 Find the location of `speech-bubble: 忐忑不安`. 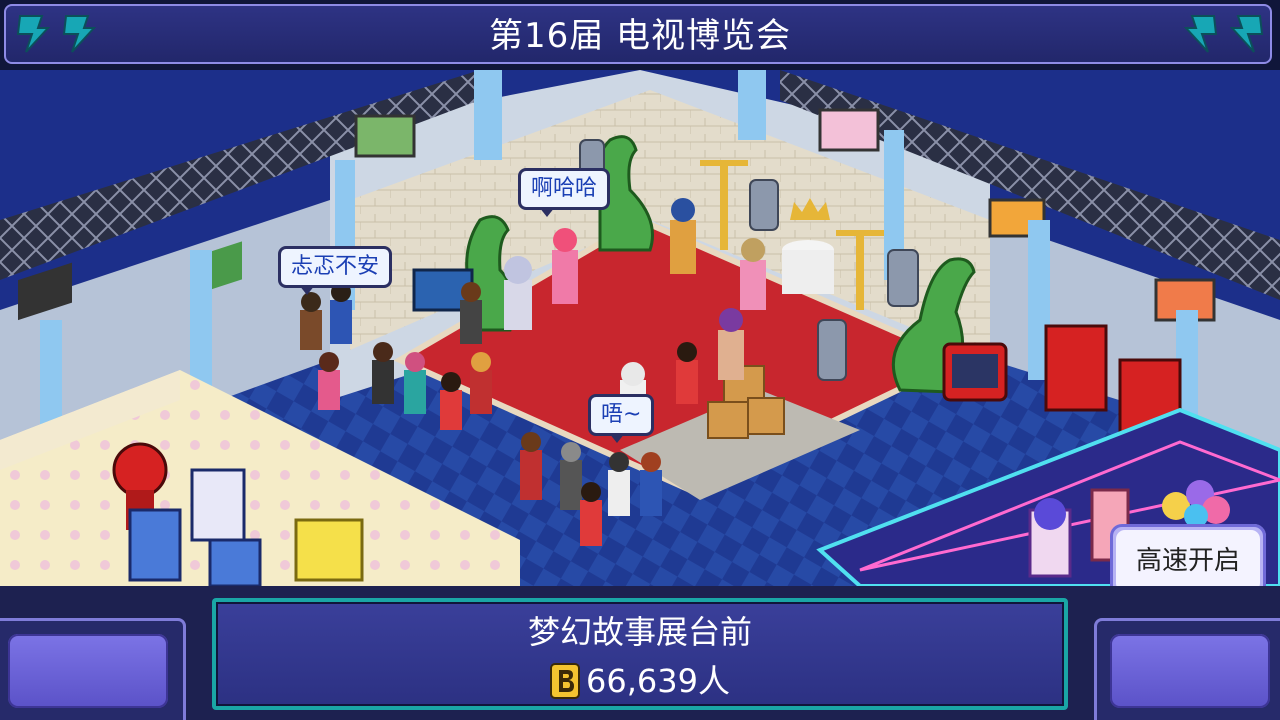

speech-bubble: 忐忑不安 is located at coordinates (335, 270).